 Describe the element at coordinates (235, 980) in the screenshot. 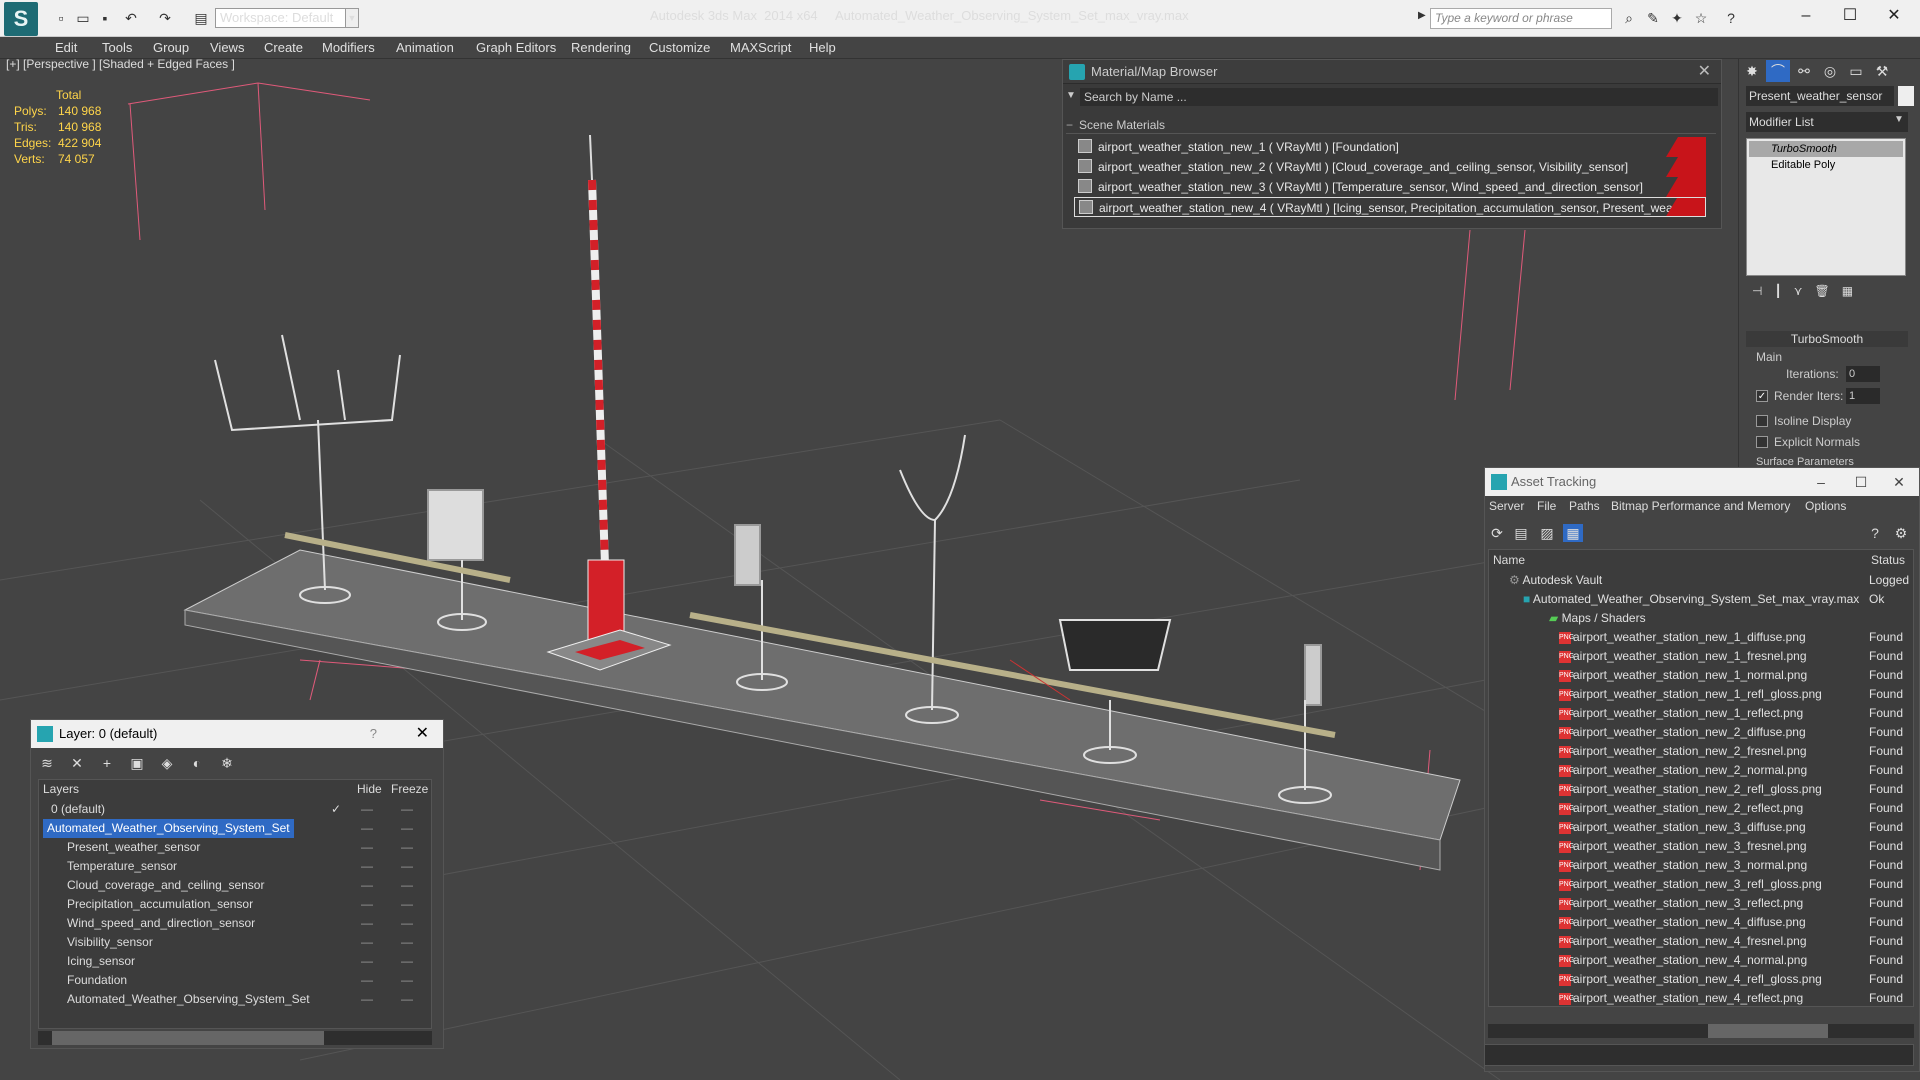

I see `layer-object-row: Foundation — —` at that location.